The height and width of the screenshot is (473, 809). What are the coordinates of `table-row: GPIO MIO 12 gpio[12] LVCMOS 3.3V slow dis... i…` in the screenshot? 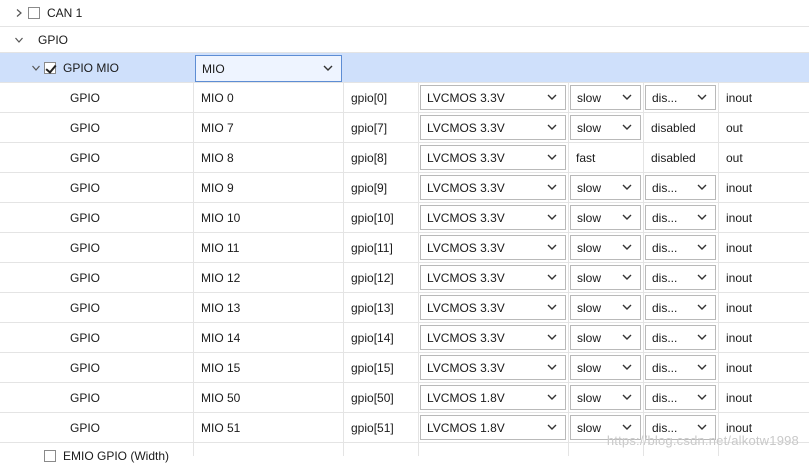 It's located at (404, 278).